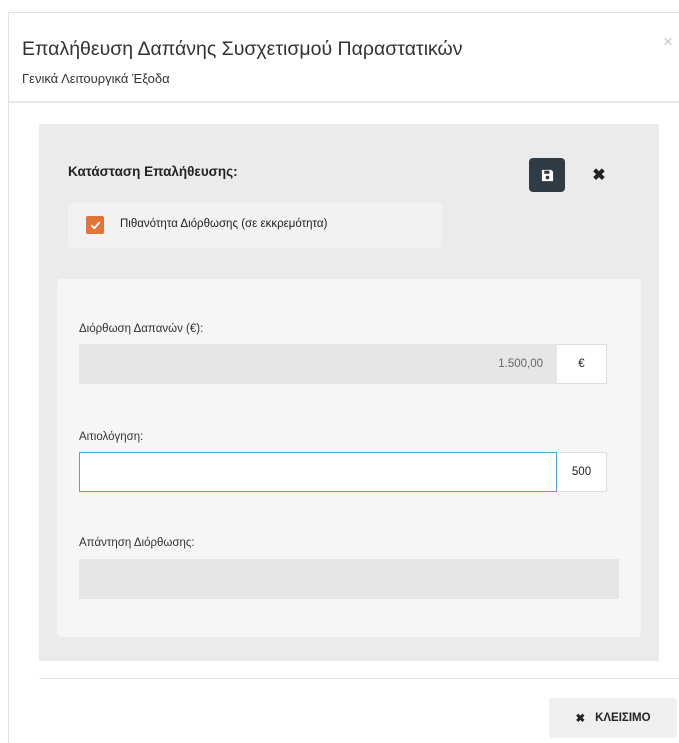 The width and height of the screenshot is (679, 743). What do you see at coordinates (359, 678) in the screenshot?
I see `footer-divider` at bounding box center [359, 678].